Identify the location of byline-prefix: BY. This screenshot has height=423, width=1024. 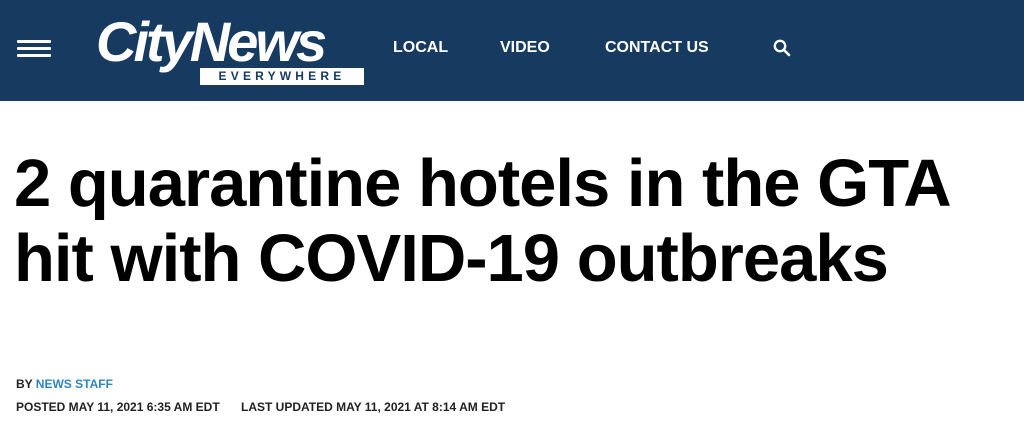
(24, 384).